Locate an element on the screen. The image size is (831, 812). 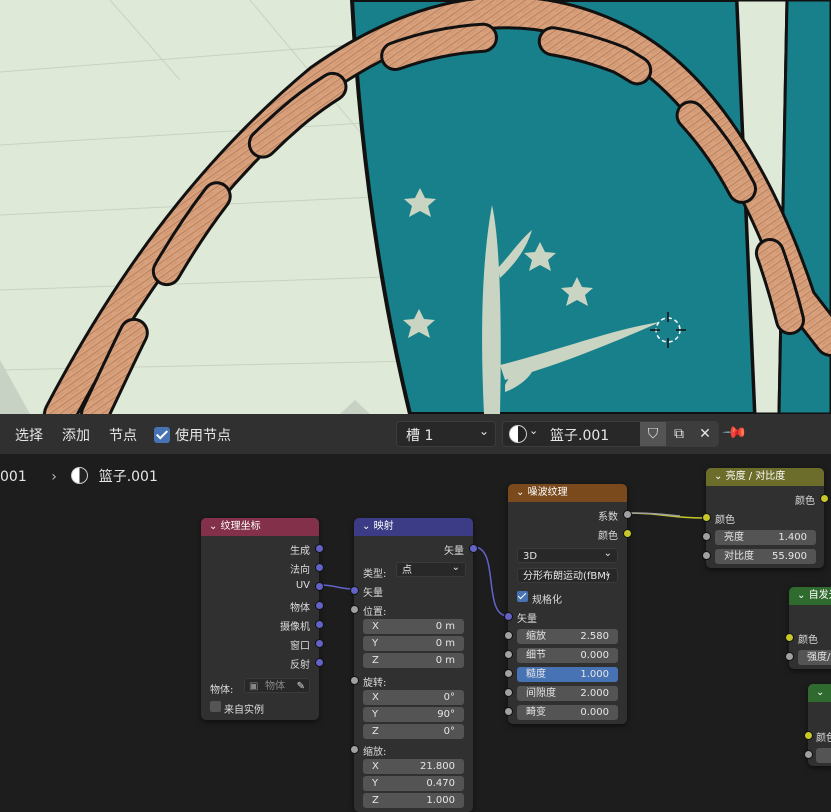
socket-uv is located at coordinates (319, 586).